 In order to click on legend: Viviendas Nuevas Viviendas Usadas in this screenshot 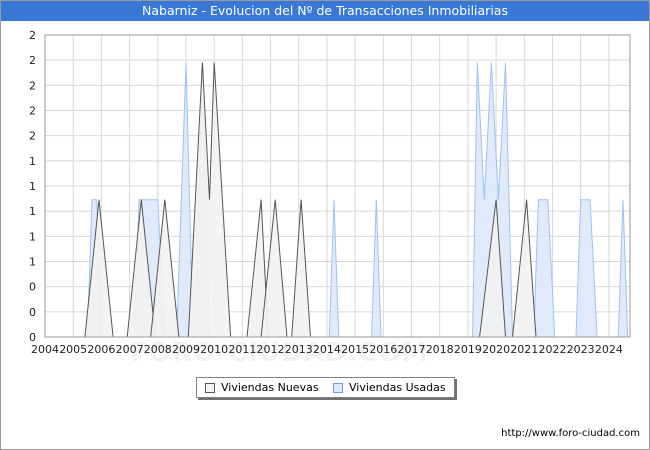, I will do `click(325, 387)`.